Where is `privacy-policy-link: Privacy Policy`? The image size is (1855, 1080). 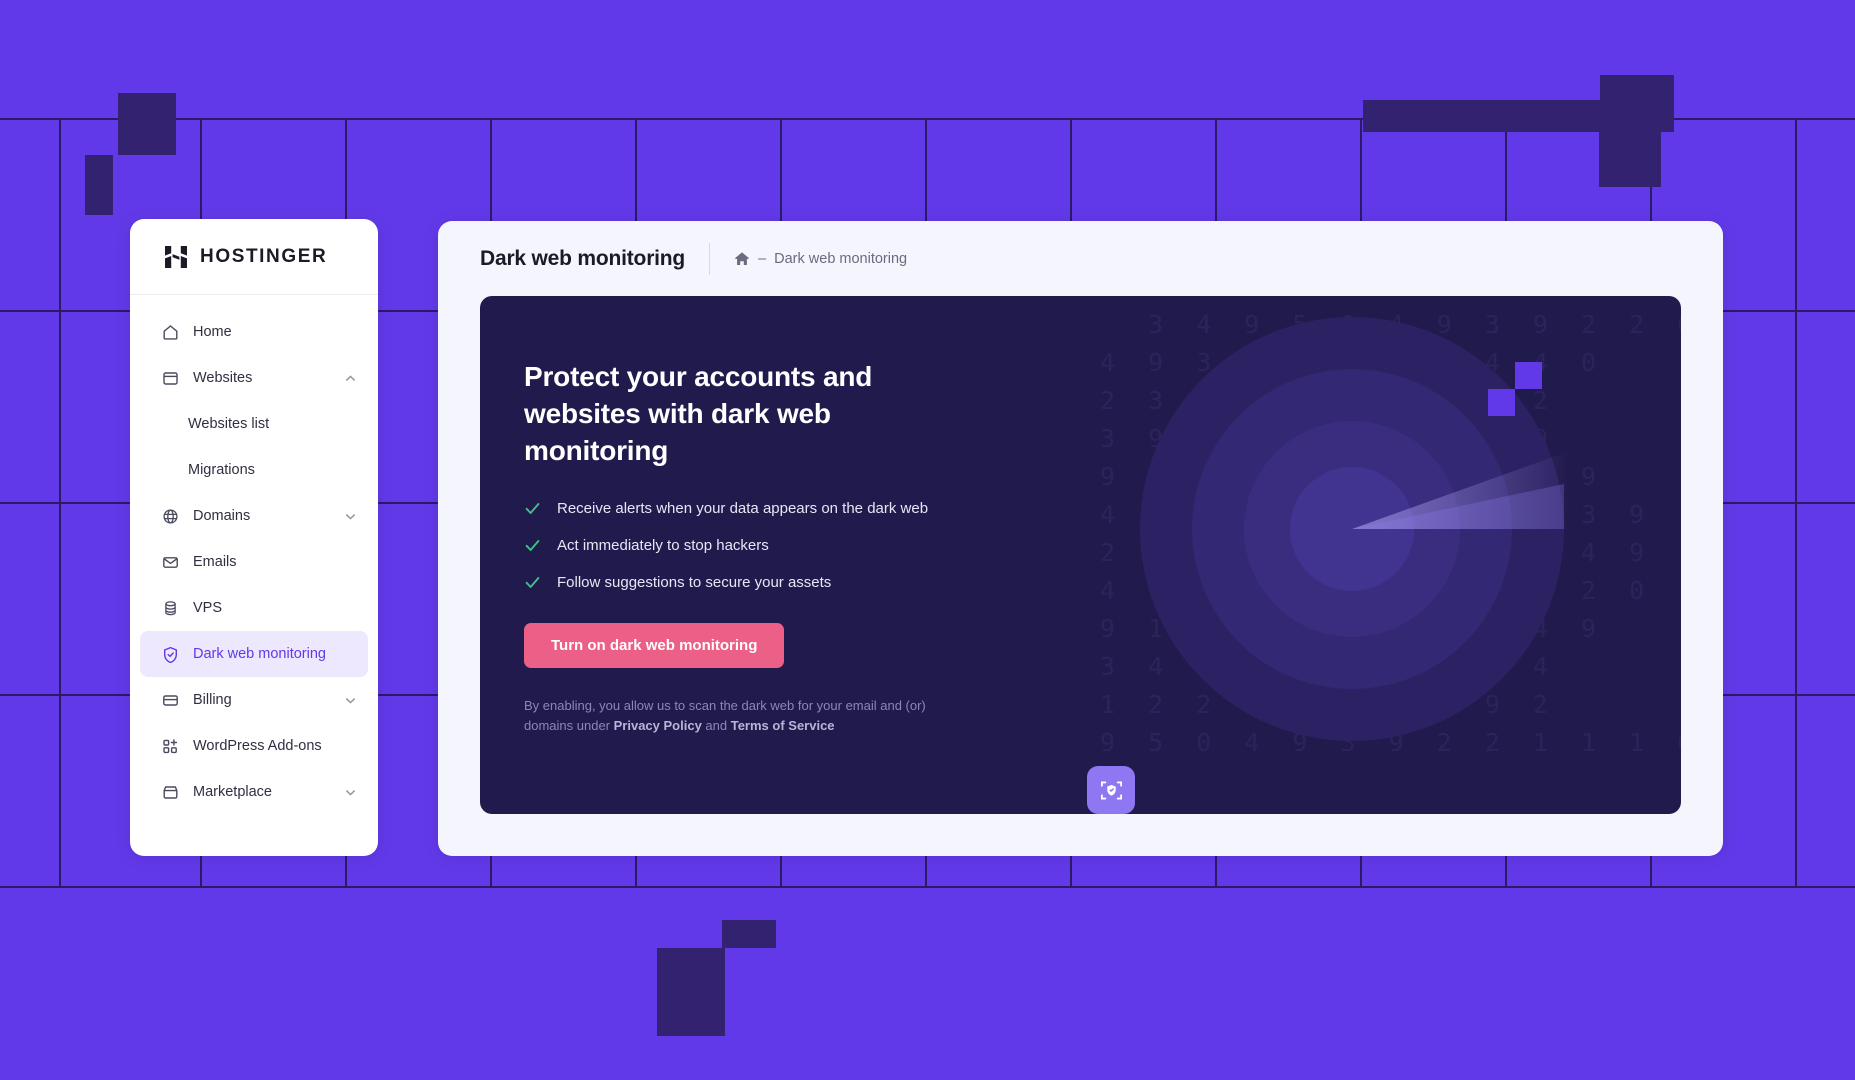 privacy-policy-link: Privacy Policy is located at coordinates (658, 725).